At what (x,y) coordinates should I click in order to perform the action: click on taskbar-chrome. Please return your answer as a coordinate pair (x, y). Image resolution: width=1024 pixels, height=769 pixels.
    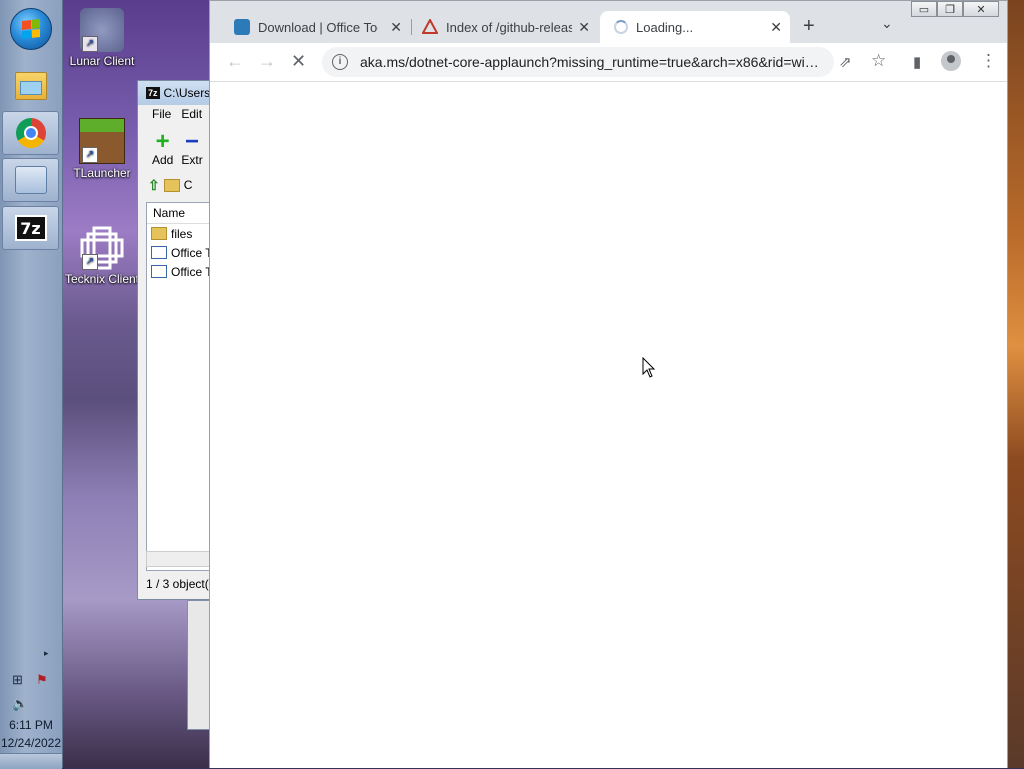
    Looking at the image, I should click on (30, 133).